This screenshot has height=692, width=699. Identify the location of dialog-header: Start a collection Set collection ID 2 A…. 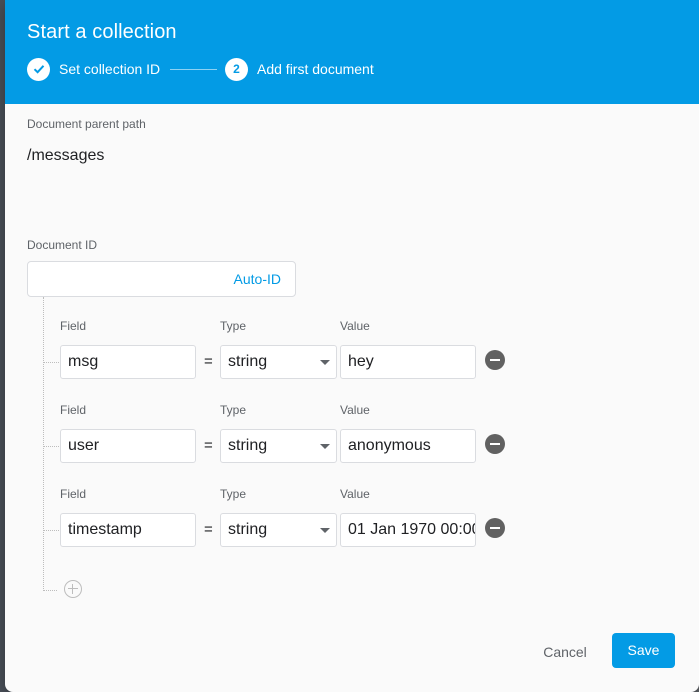
(352, 52).